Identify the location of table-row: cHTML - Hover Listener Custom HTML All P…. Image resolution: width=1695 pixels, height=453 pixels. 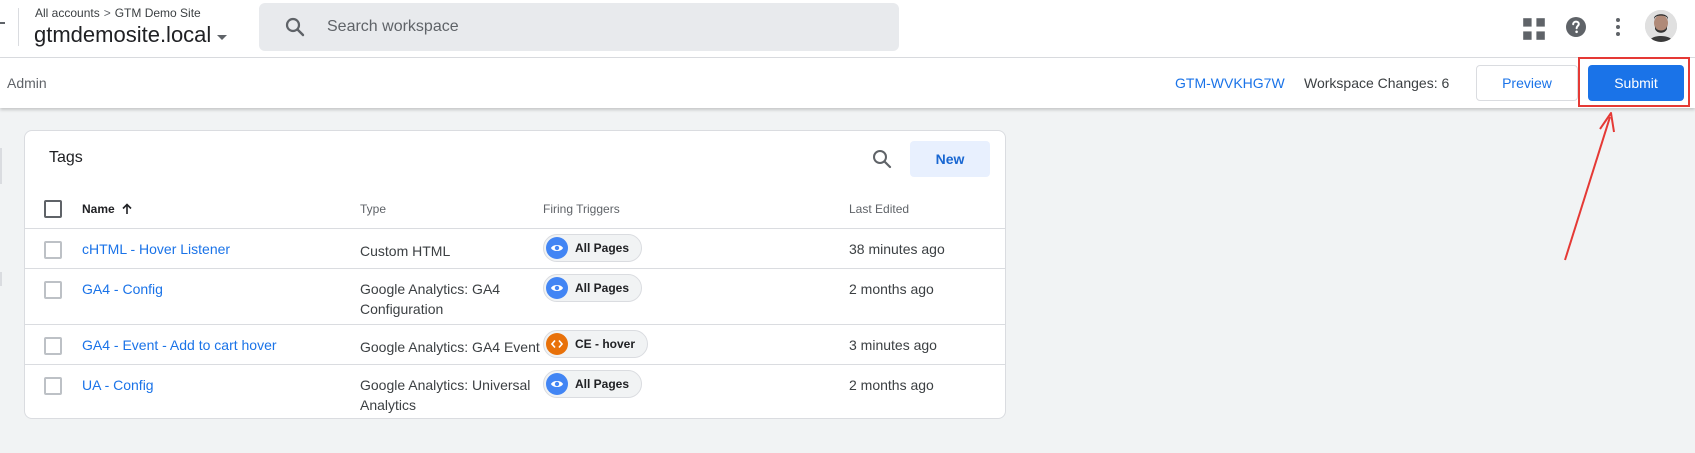
(515, 249).